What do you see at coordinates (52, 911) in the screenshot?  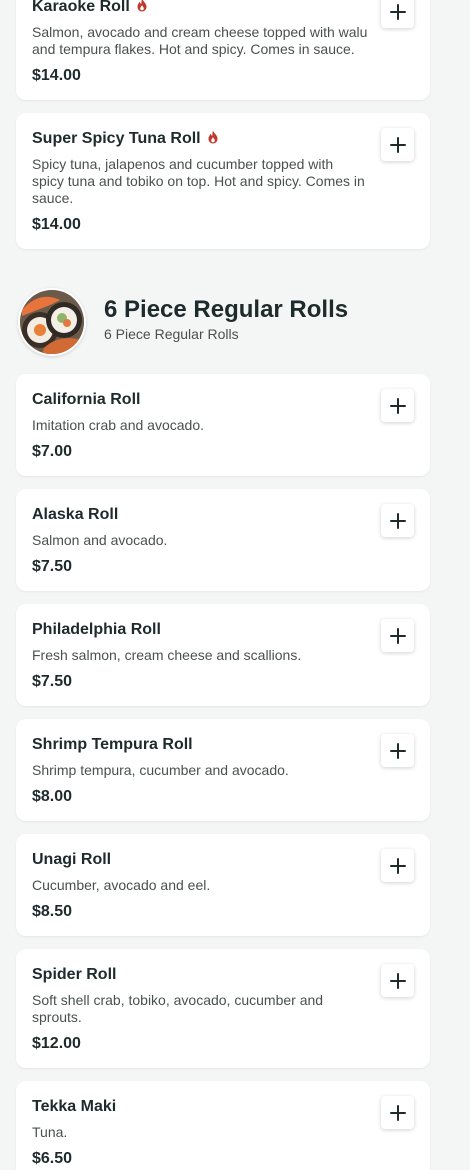 I see `item-price: $8.50` at bounding box center [52, 911].